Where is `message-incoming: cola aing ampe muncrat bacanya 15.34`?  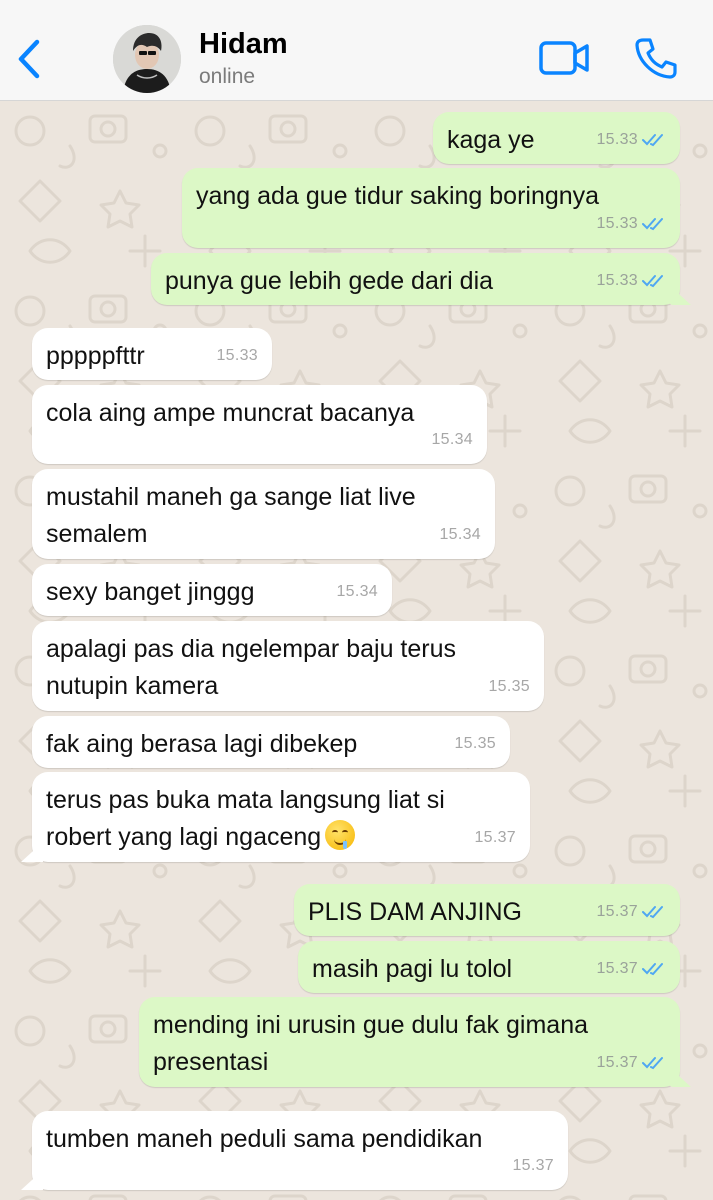 message-incoming: cola aing ampe muncrat bacanya 15.34 is located at coordinates (259, 424).